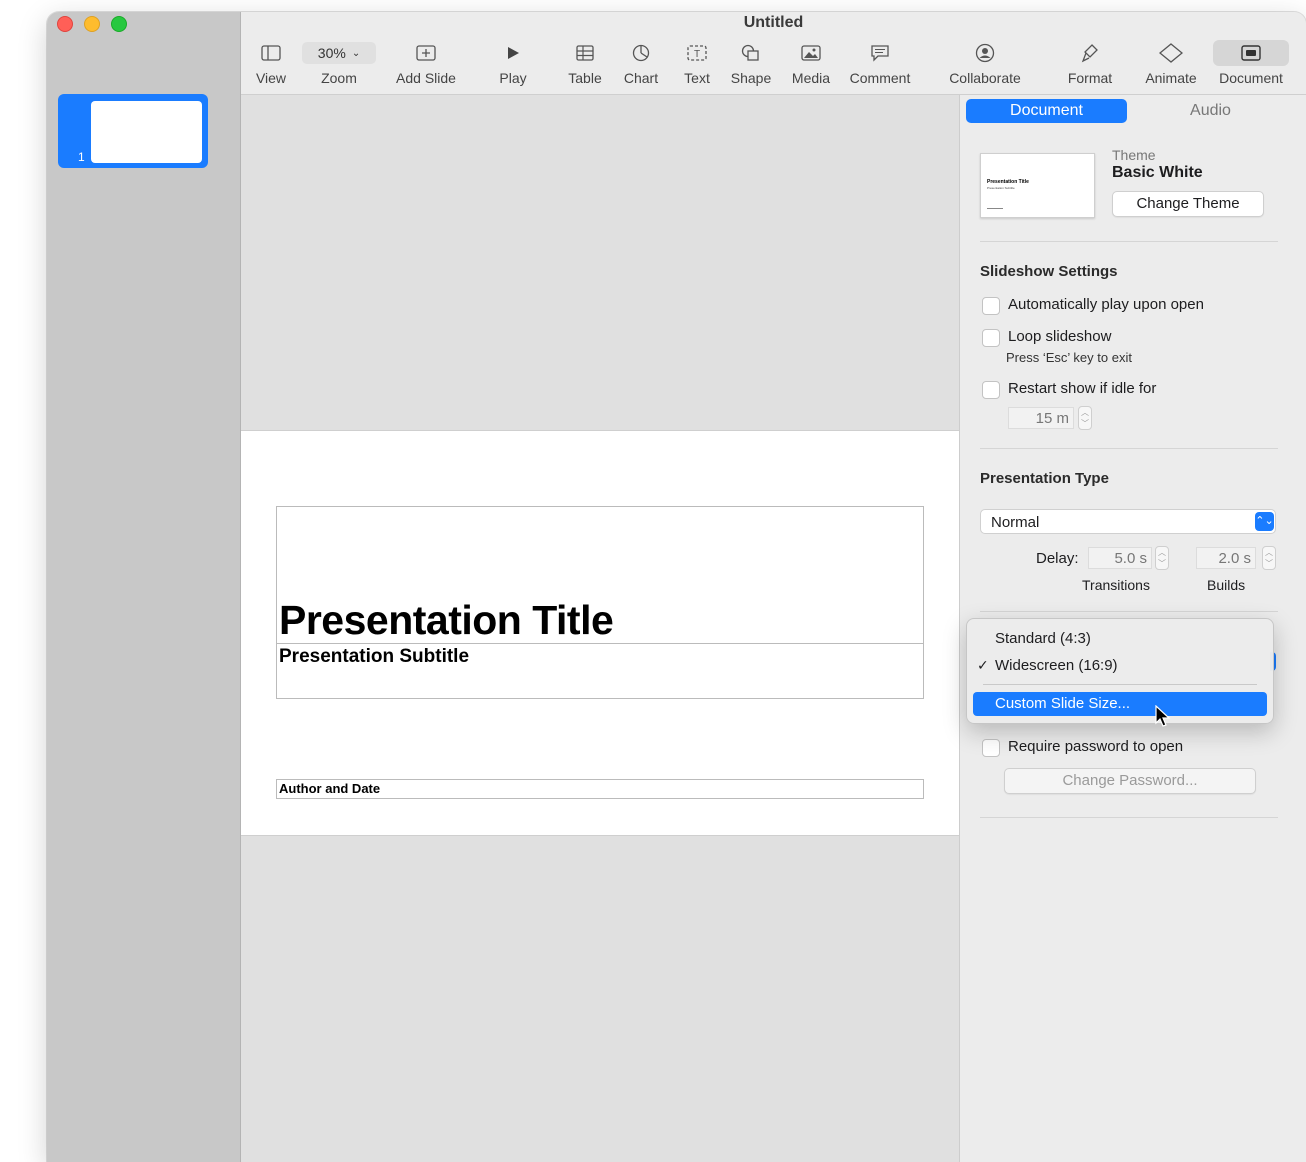 This screenshot has height=1162, width=1306. I want to click on restart-checkbox, so click(991, 390).